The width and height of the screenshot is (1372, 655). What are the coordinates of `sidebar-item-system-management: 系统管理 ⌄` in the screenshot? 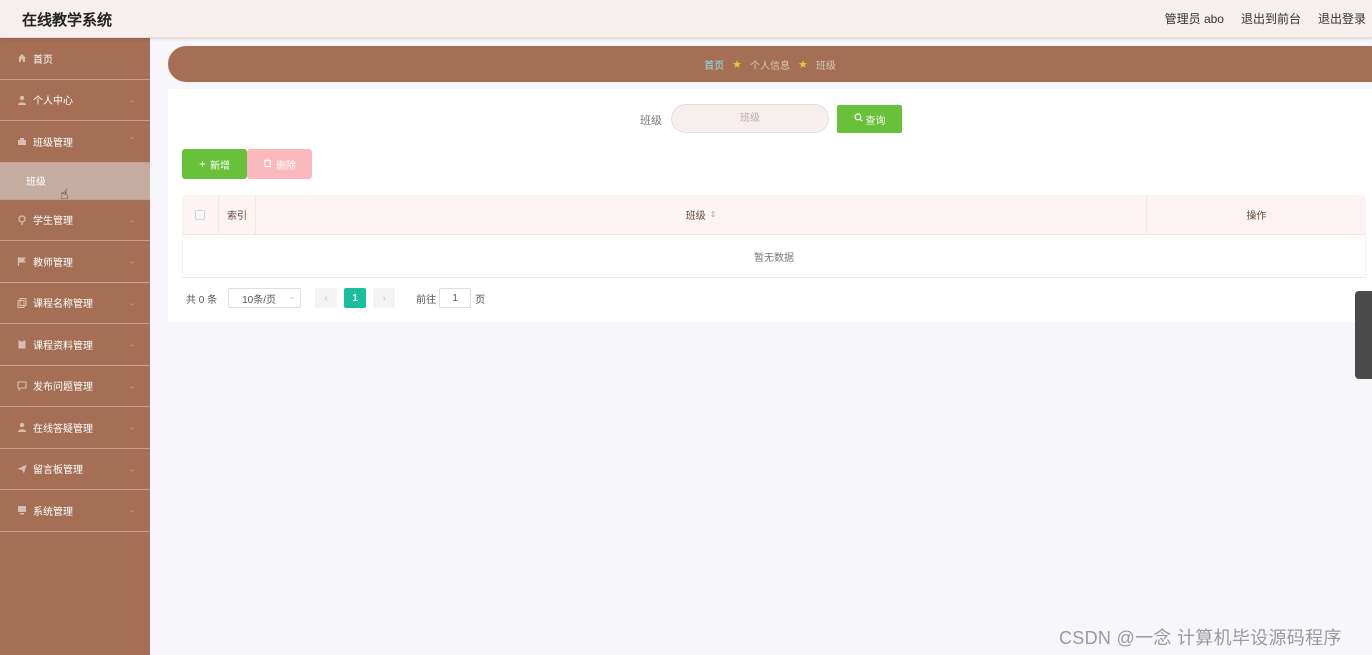 It's located at (75, 511).